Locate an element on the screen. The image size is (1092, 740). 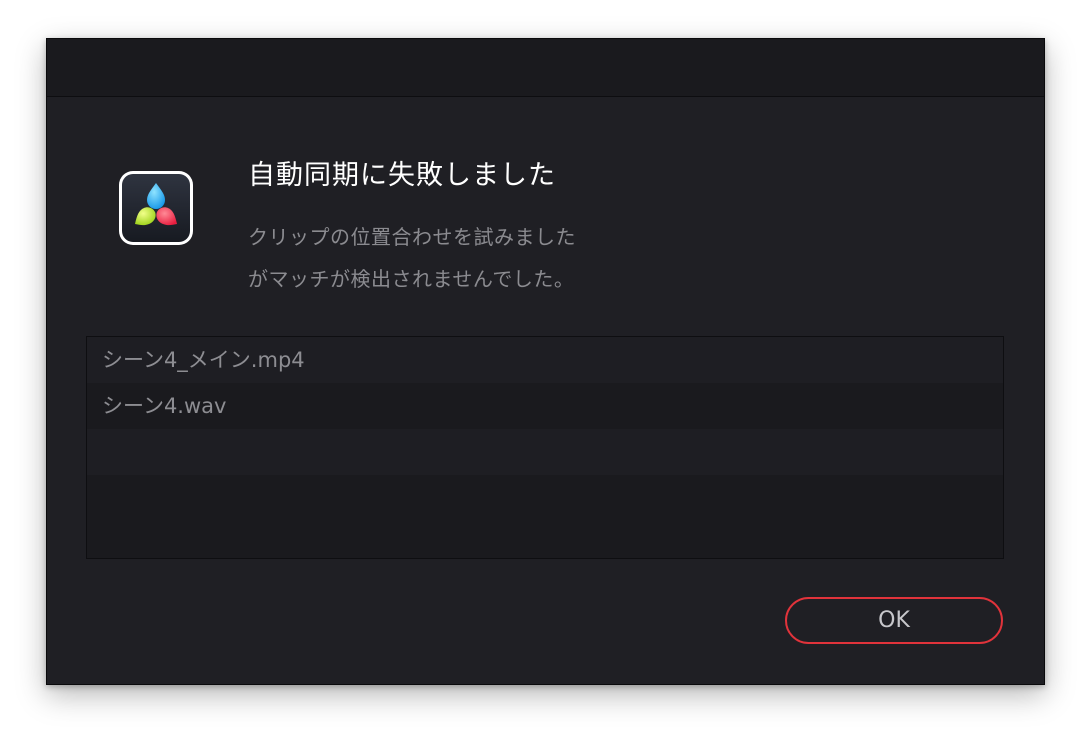
dialog-titlebar is located at coordinates (545, 68).